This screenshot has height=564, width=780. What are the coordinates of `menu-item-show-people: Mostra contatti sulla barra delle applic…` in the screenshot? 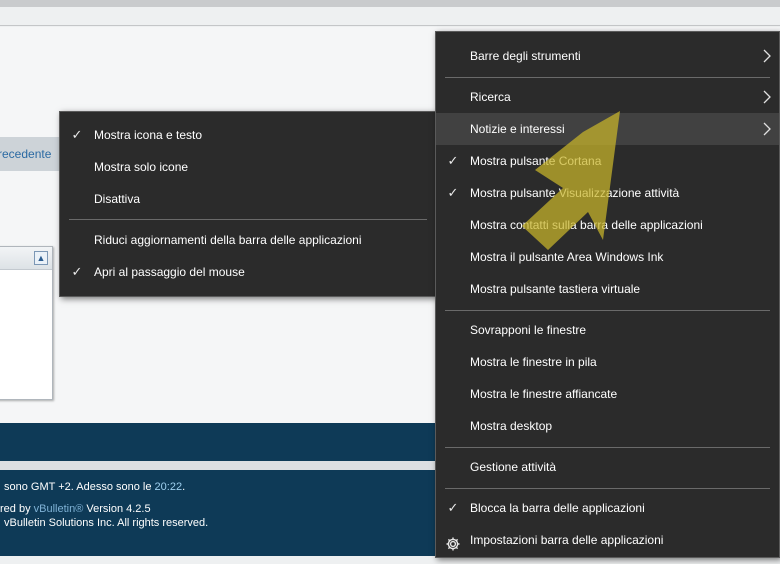 It's located at (607, 225).